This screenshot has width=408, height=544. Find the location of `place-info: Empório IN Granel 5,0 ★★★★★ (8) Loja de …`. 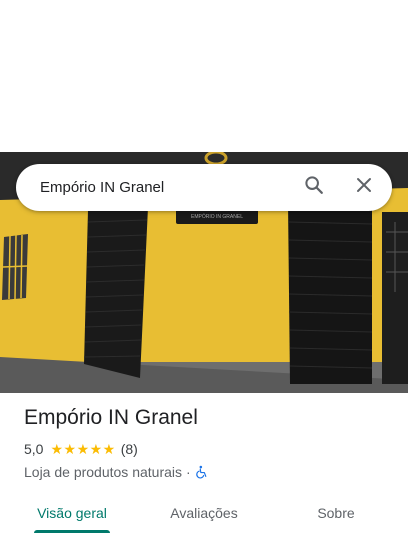

place-info: Empório IN Granel 5,0 ★★★★★ (8) Loja de … is located at coordinates (209, 443).